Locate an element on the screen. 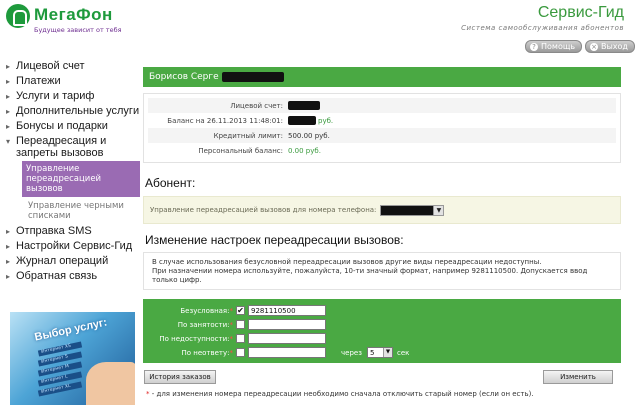 Image resolution: width=640 pixels, height=405 pixels. account-row: Баланс на 26.11.2013 11:48:01: руб. is located at coordinates (250, 120).